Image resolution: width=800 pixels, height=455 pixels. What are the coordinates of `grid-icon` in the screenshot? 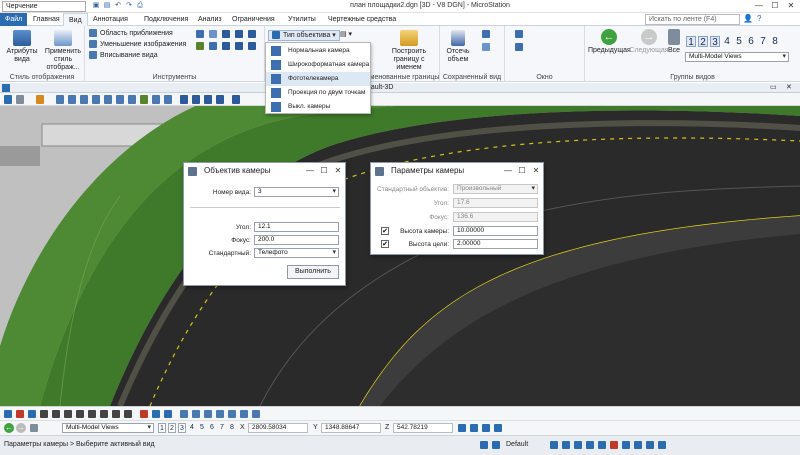 It's located at (168, 414).